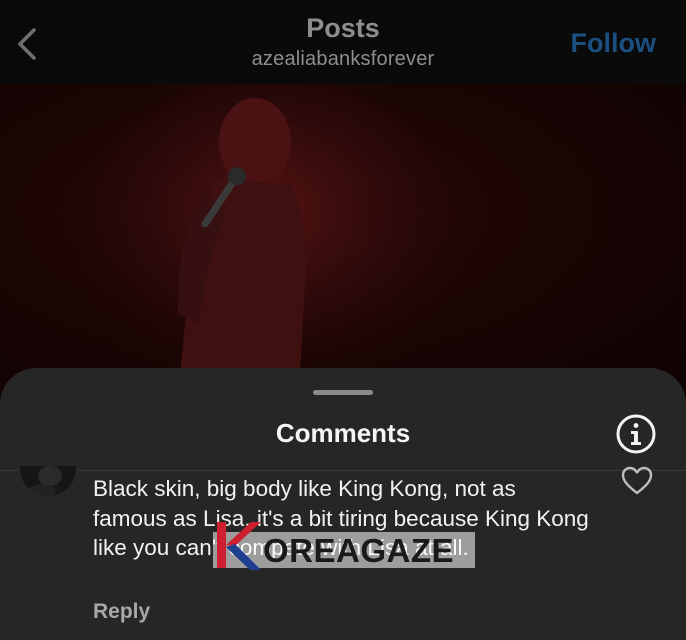 Image resolution: width=686 pixels, height=640 pixels. I want to click on comments-title: Comments, so click(343, 433).